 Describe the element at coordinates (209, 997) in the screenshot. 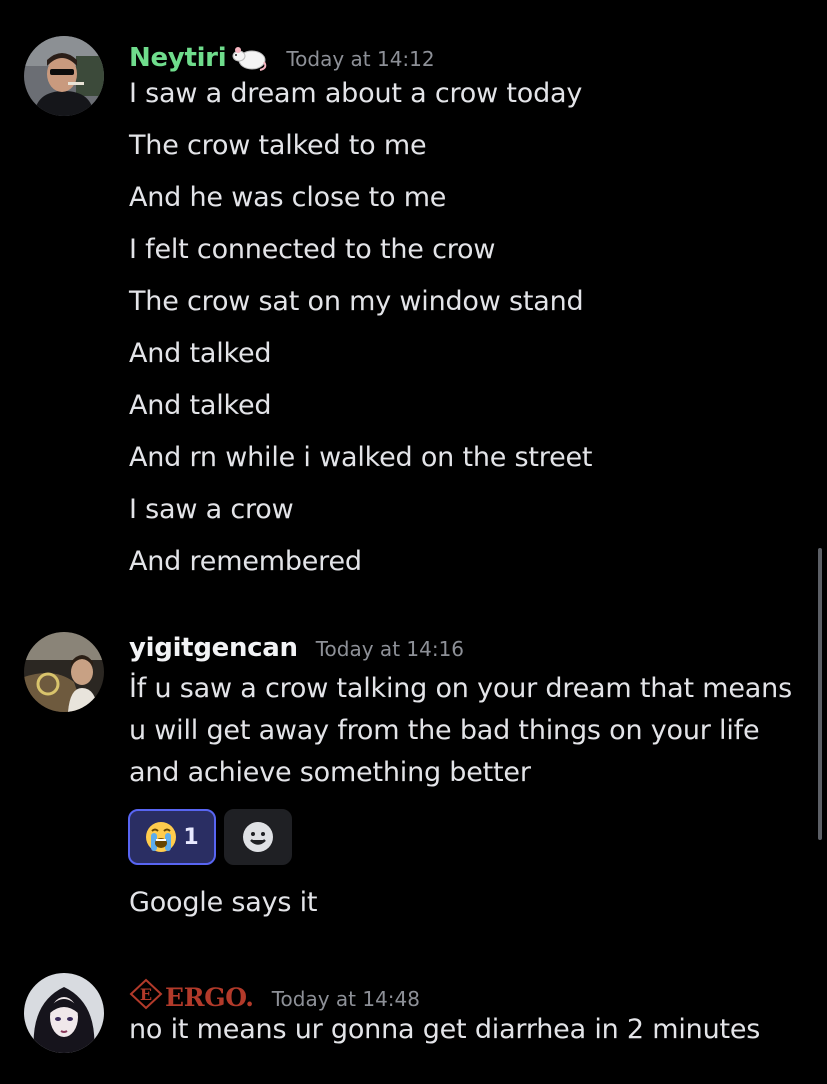

I see `username: ERGO.` at that location.